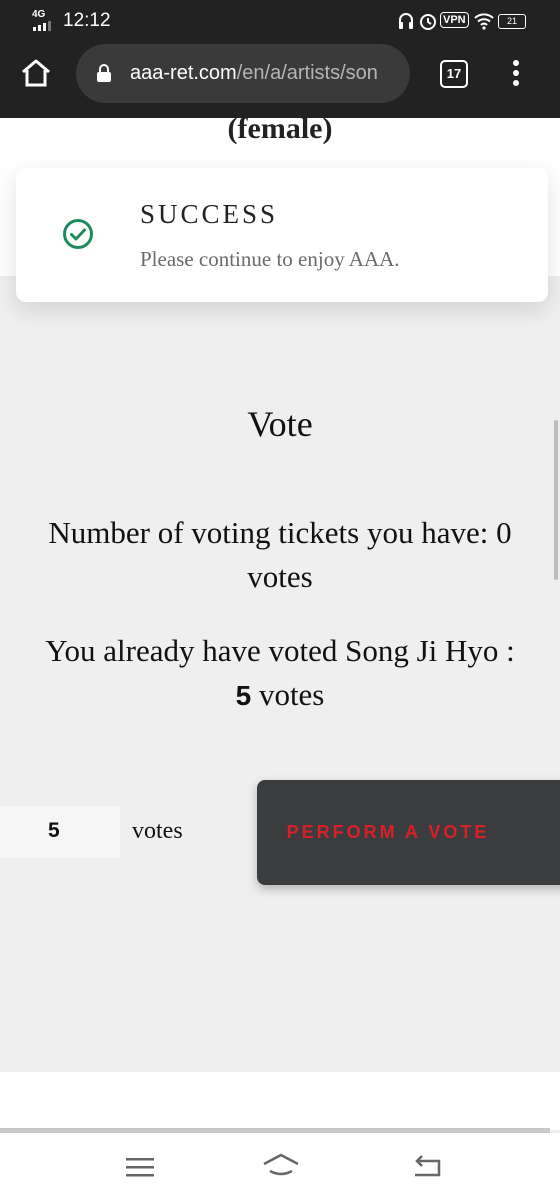 The width and height of the screenshot is (560, 1200). Describe the element at coordinates (556, 500) in the screenshot. I see `scrollbar-thumb` at that location.